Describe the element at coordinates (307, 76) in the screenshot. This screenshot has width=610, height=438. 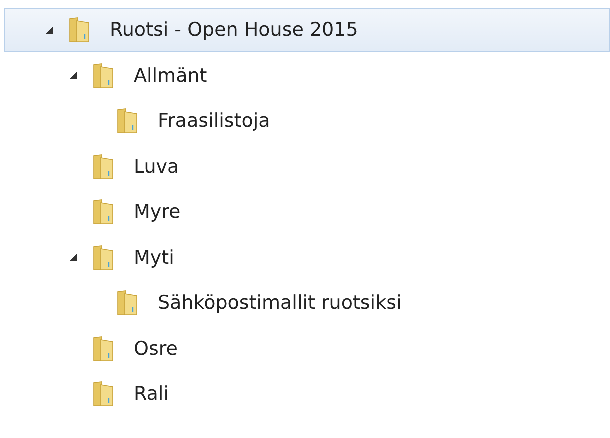
I see `tree-item: Allmänt` at that location.